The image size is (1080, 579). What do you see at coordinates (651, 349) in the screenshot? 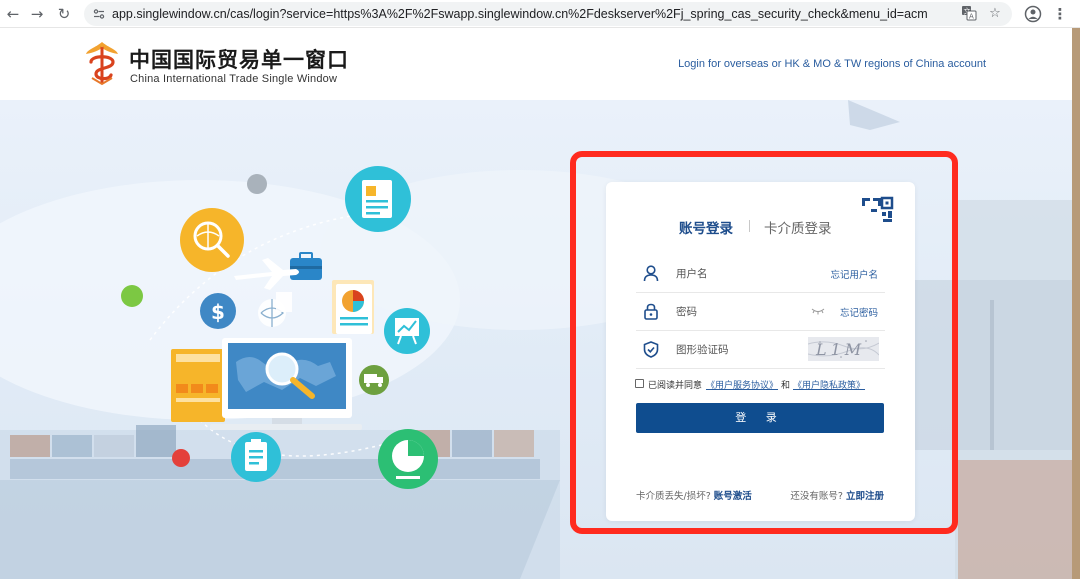
I see `shield-check-icon` at bounding box center [651, 349].